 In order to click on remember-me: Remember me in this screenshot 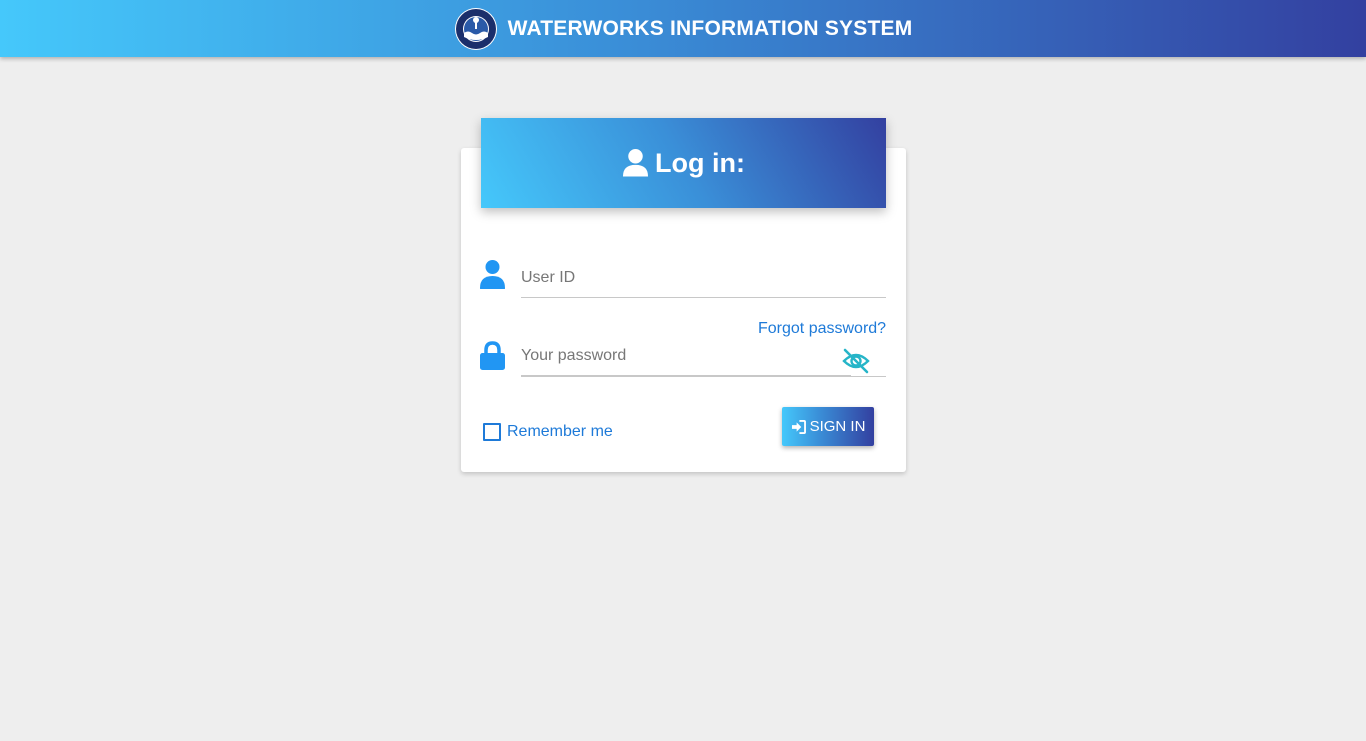, I will do `click(548, 432)`.